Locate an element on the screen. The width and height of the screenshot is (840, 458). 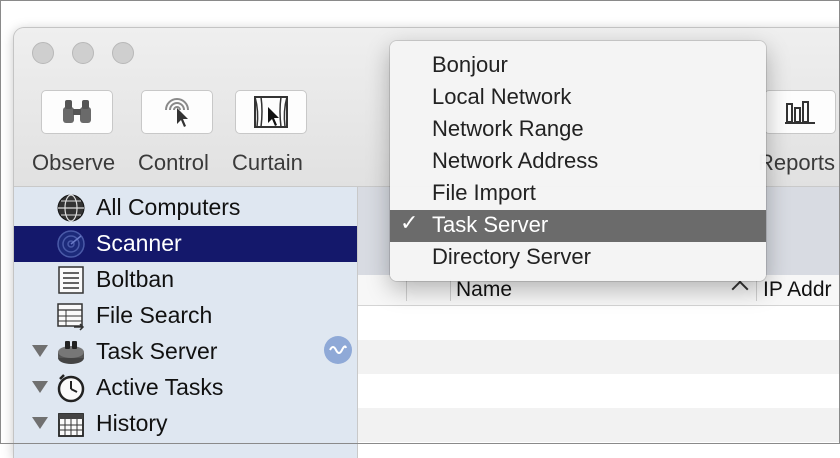
zoom-window-button is located at coordinates (123, 53).